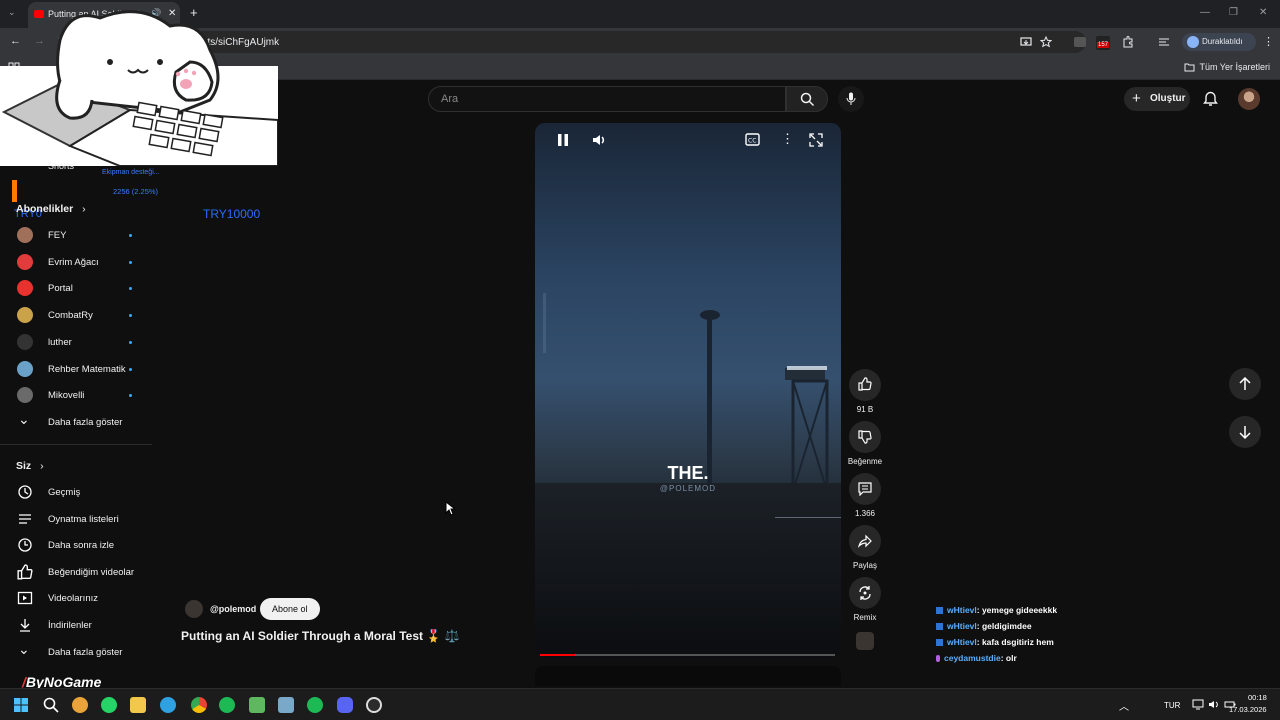 This screenshot has height=720, width=1280. I want to click on video-progress-track, so click(687, 655).